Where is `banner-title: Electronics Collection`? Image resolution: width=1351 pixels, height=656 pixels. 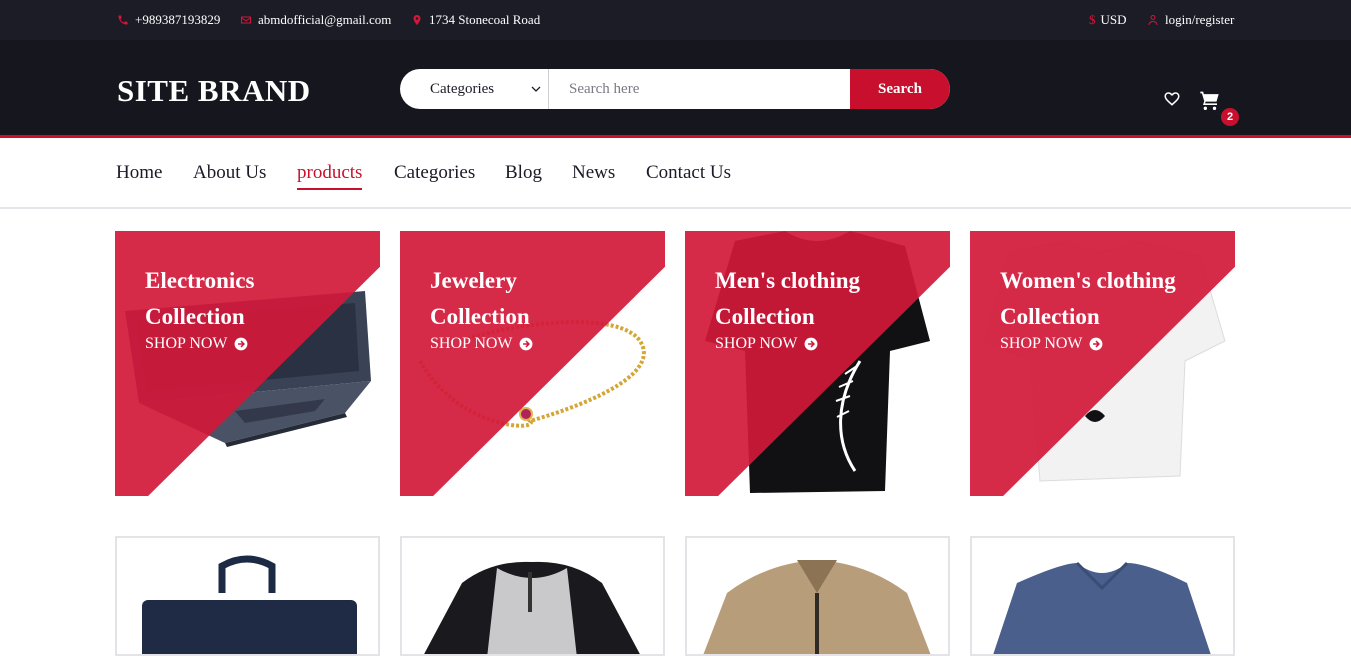
banner-title: Electronics Collection is located at coordinates (199, 299).